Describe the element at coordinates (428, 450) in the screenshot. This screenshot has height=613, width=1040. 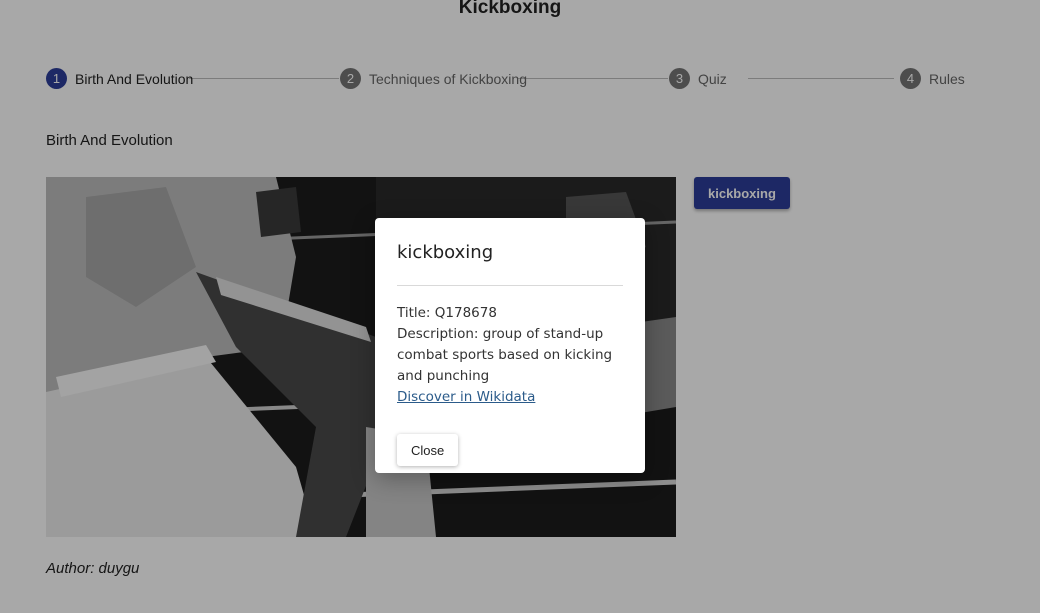
I see `close-button: Close` at that location.